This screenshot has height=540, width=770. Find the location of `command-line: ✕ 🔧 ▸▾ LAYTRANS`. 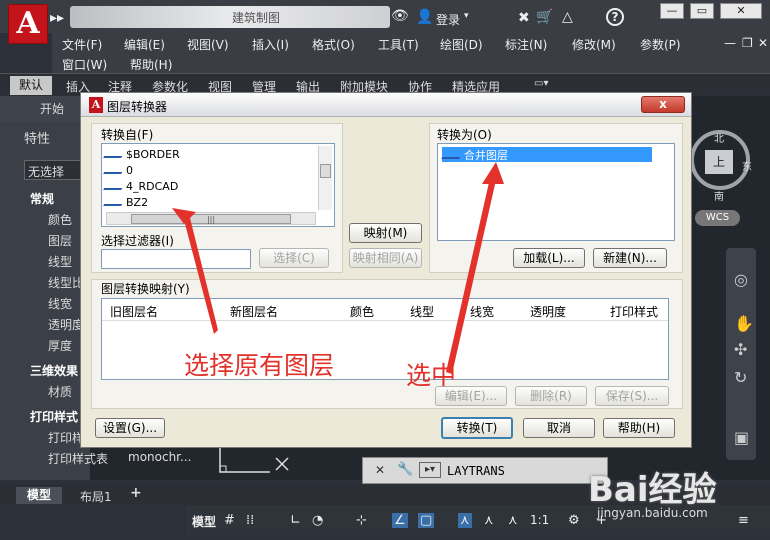

command-line: ✕ 🔧 ▸▾ LAYTRANS is located at coordinates (485, 470).